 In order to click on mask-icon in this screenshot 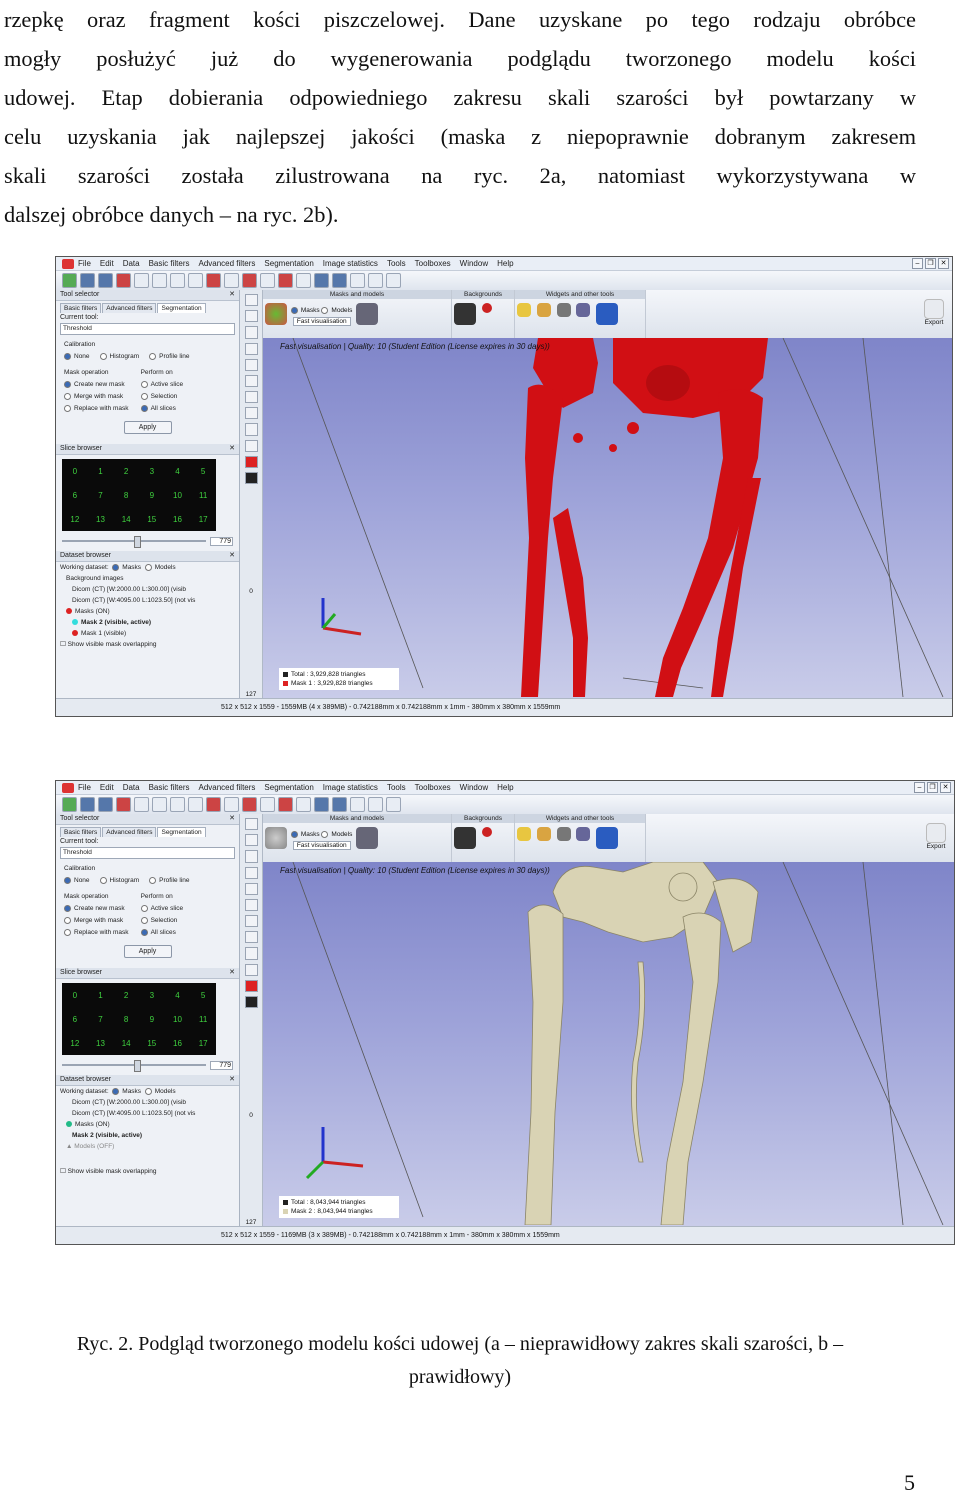, I will do `click(213, 280)`.